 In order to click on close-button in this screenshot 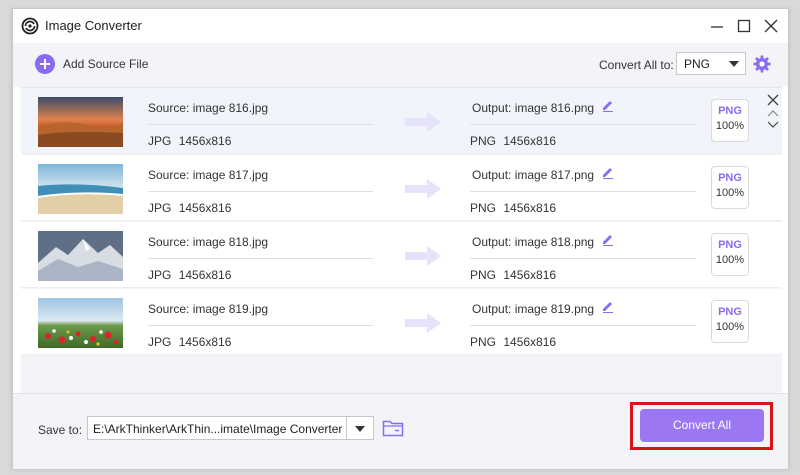, I will do `click(771, 26)`.